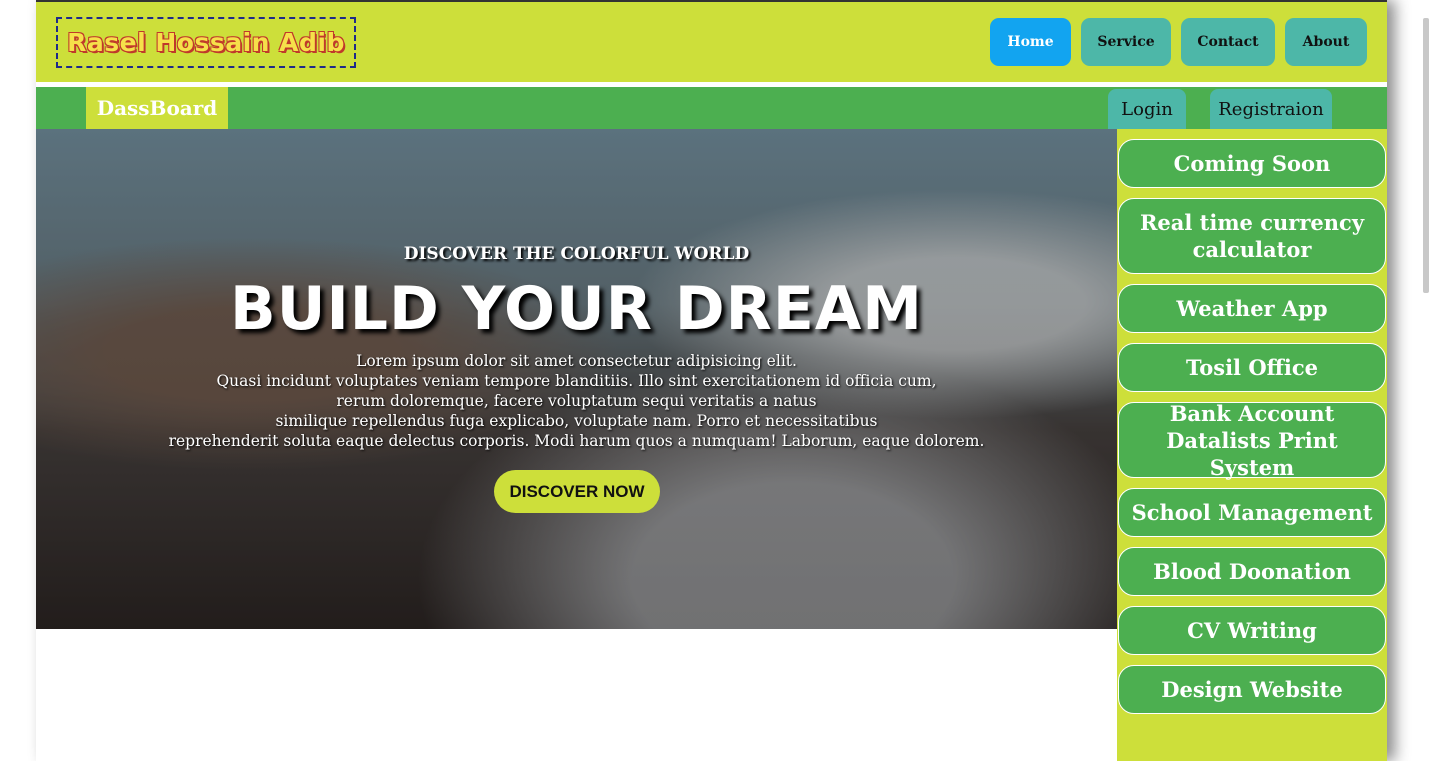 The height and width of the screenshot is (761, 1429). Describe the element at coordinates (1252, 236) in the screenshot. I see `sidebar-item-currency-calculator: Real time currency calculator` at that location.